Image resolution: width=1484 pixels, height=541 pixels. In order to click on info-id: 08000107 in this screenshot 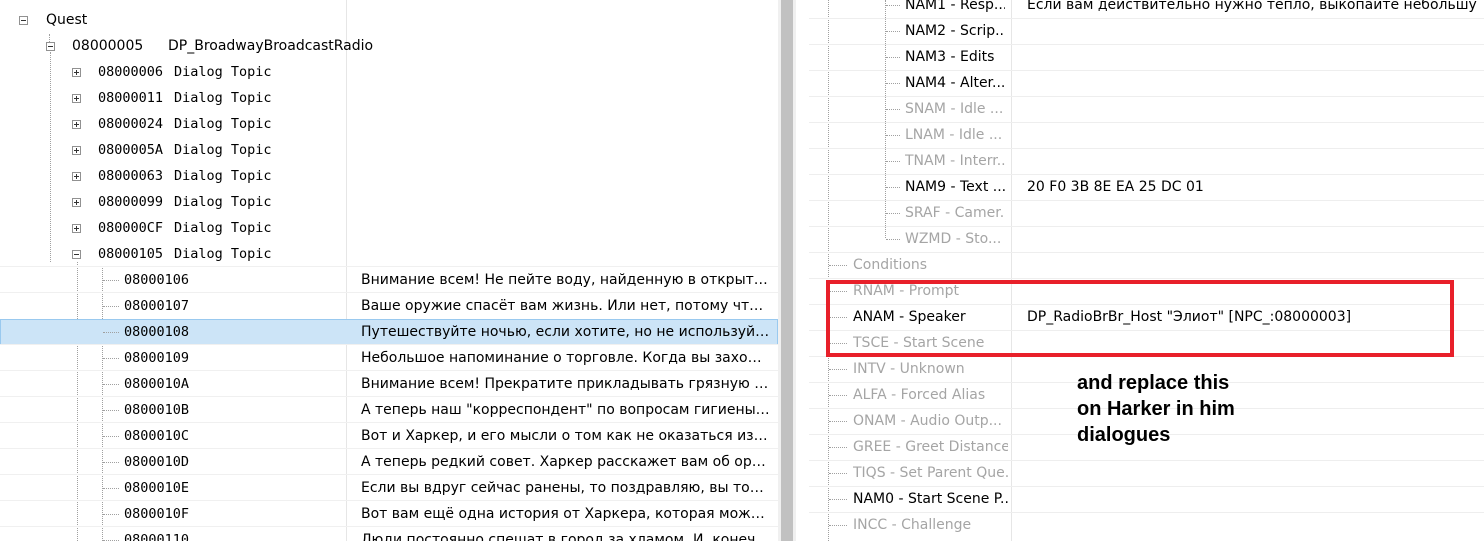, I will do `click(157, 306)`.